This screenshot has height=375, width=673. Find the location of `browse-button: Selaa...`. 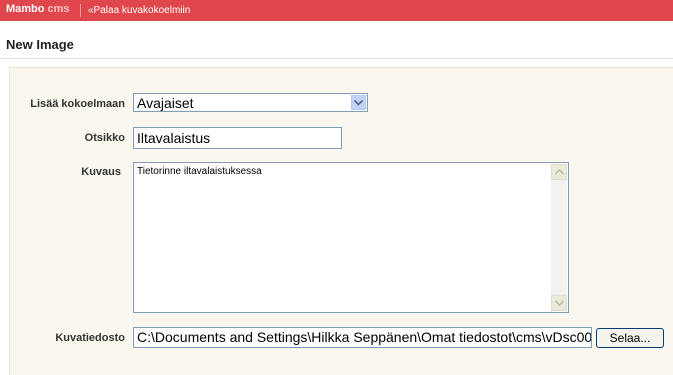

browse-button: Selaa... is located at coordinates (630, 338).